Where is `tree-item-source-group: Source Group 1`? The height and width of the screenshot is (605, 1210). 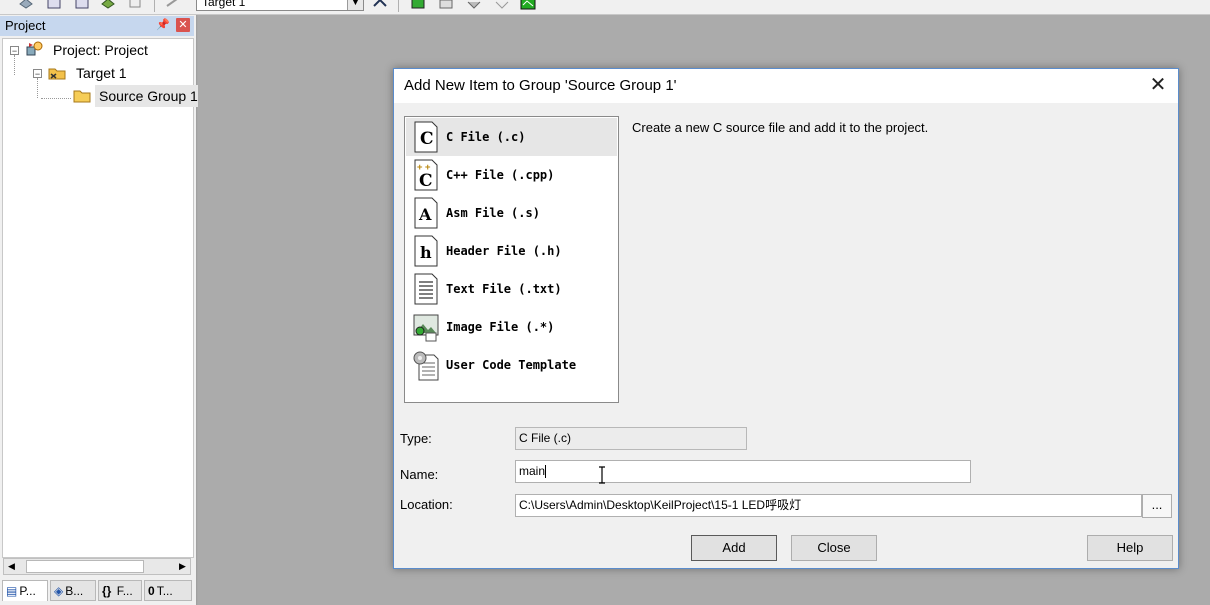
tree-item-source-group: Source Group 1 is located at coordinates (148, 96).